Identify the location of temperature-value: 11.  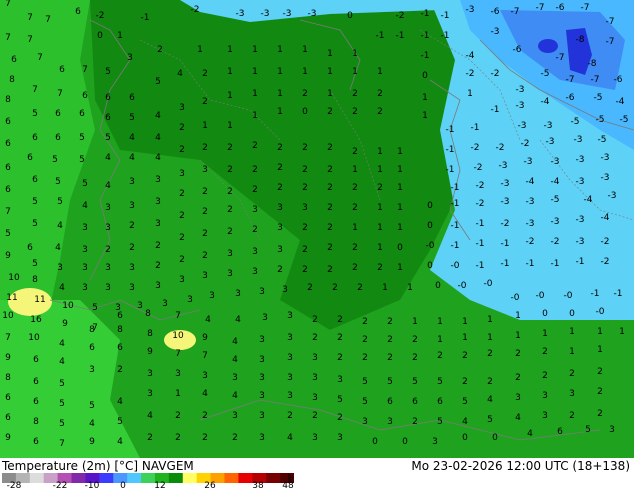
(11, 298).